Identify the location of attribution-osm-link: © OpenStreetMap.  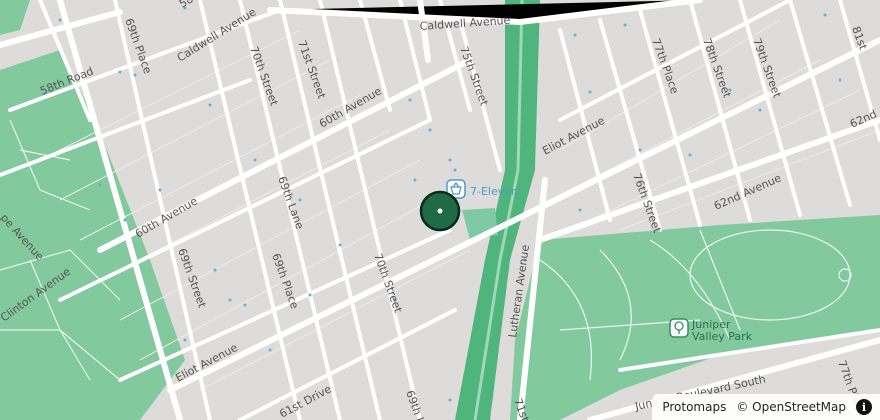
(791, 407).